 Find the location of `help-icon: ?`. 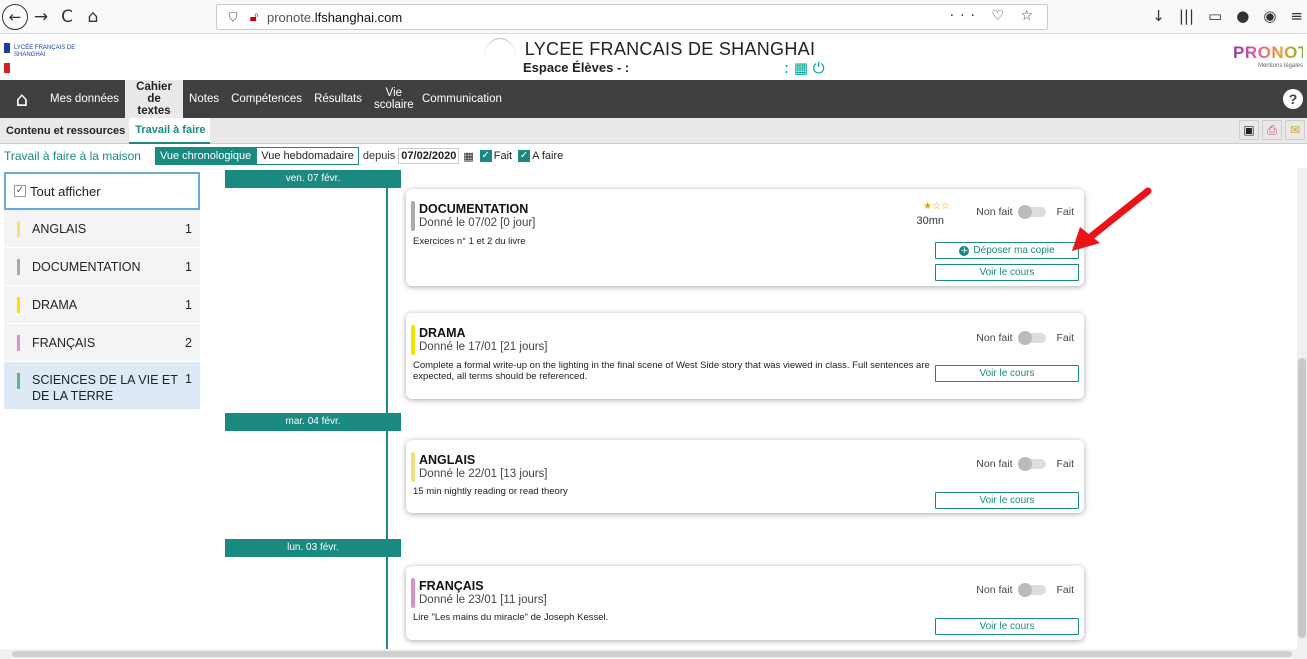

help-icon: ? is located at coordinates (1293, 99).